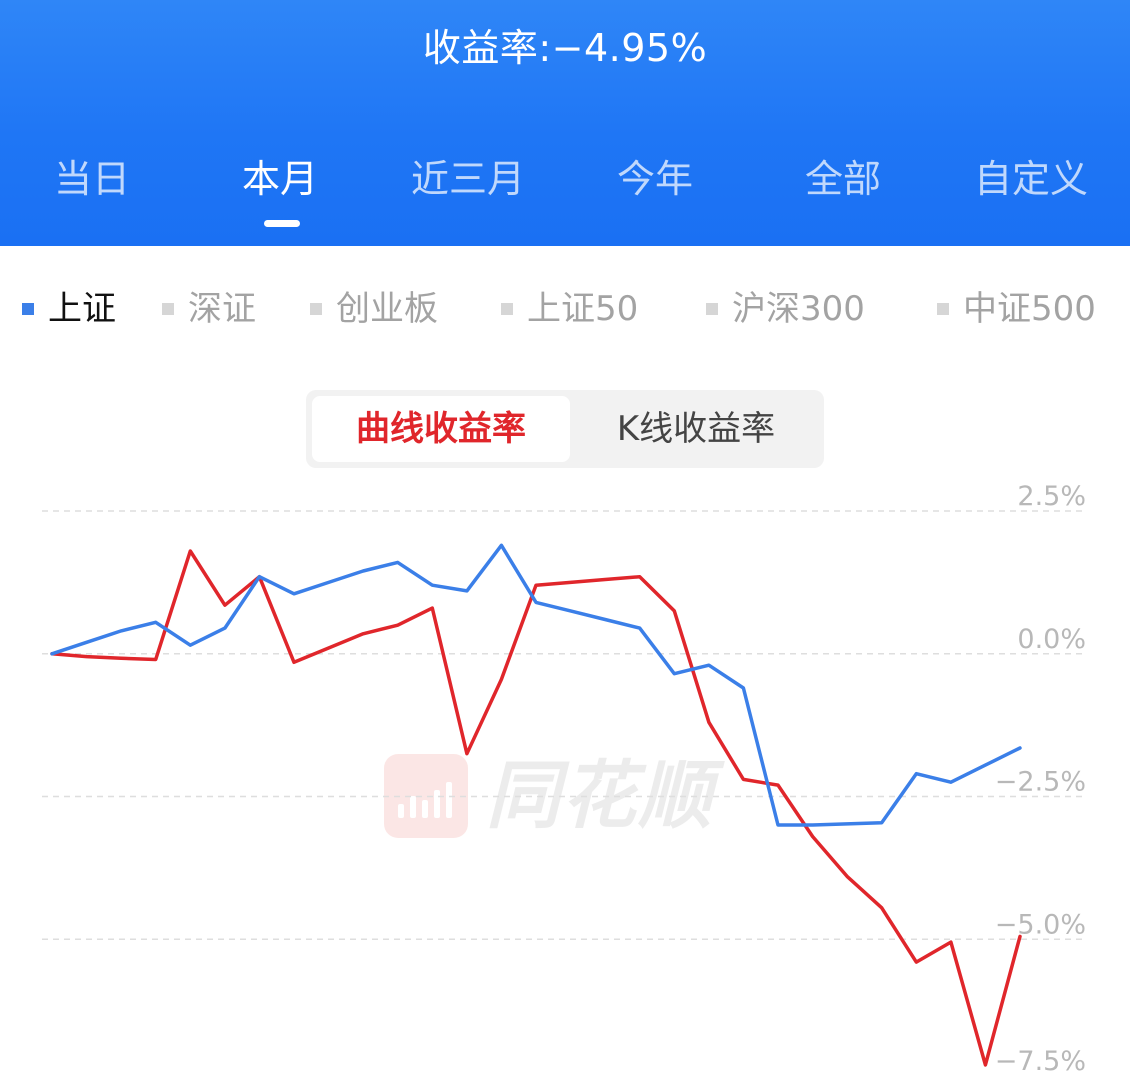  I want to click on index-csi300: 沪深300, so click(785, 309).